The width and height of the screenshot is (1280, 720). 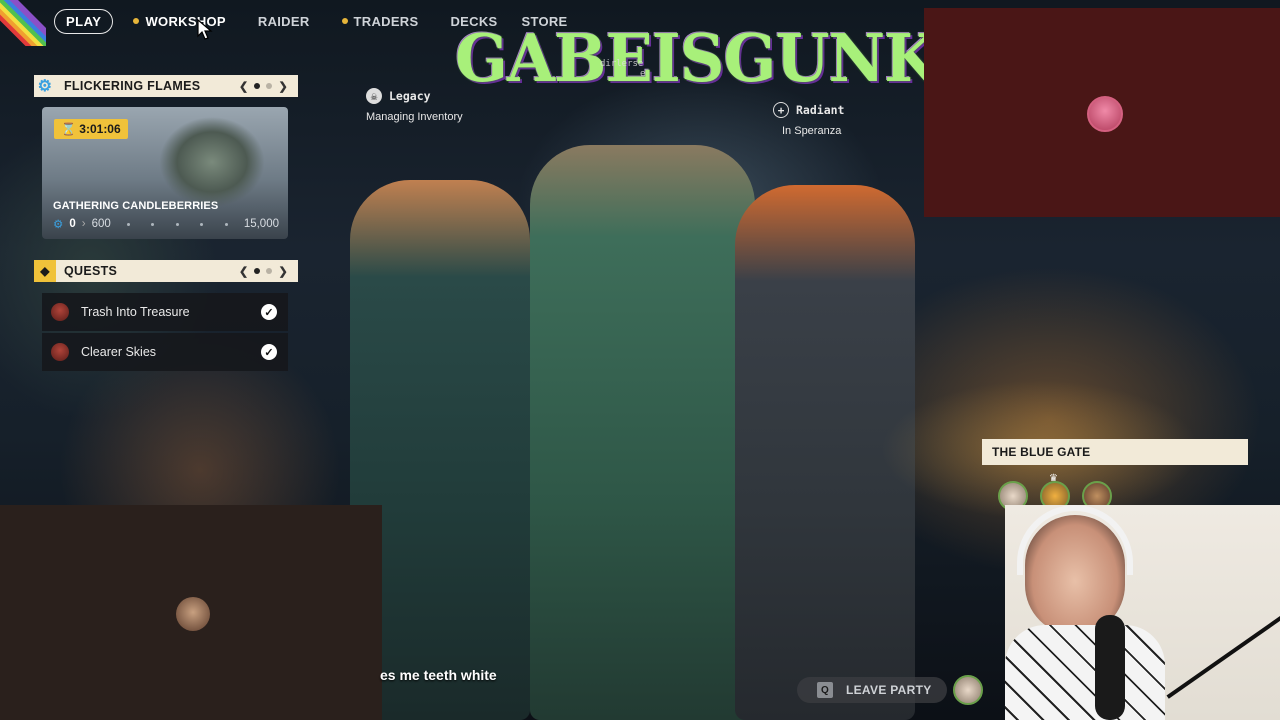 I want to click on nav-raider: RAIDER, so click(x=284, y=21).